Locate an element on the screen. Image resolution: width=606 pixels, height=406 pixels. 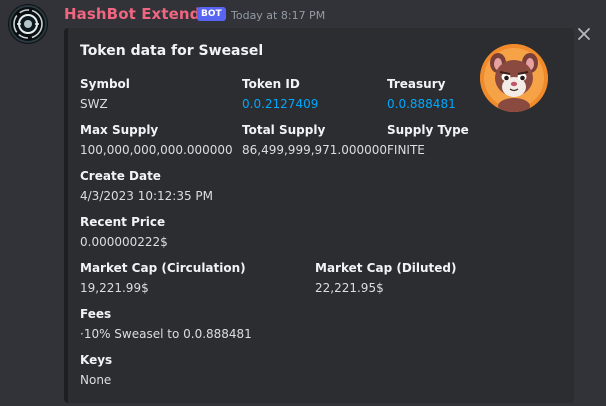
message-timestamp: Today at 8:17 PM is located at coordinates (278, 15).